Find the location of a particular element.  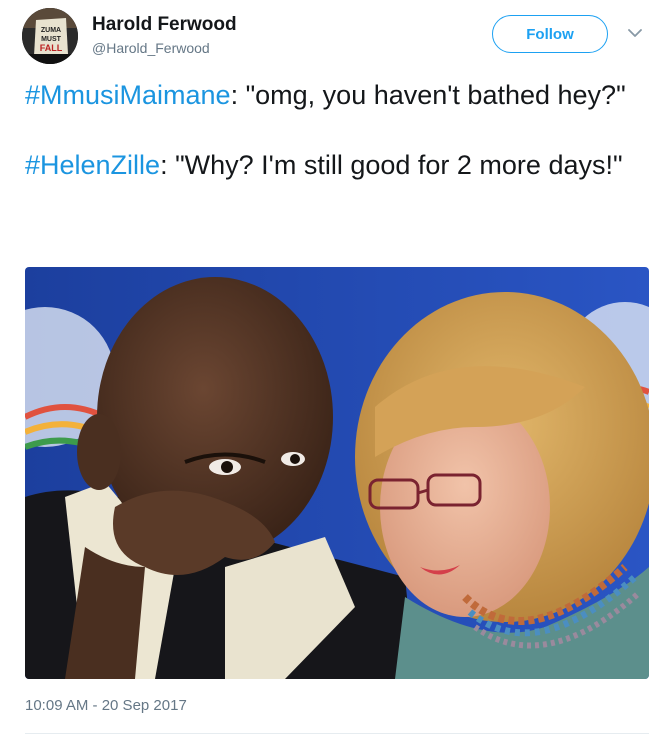

svg-text: ZUMA is located at coordinates (51, 30).